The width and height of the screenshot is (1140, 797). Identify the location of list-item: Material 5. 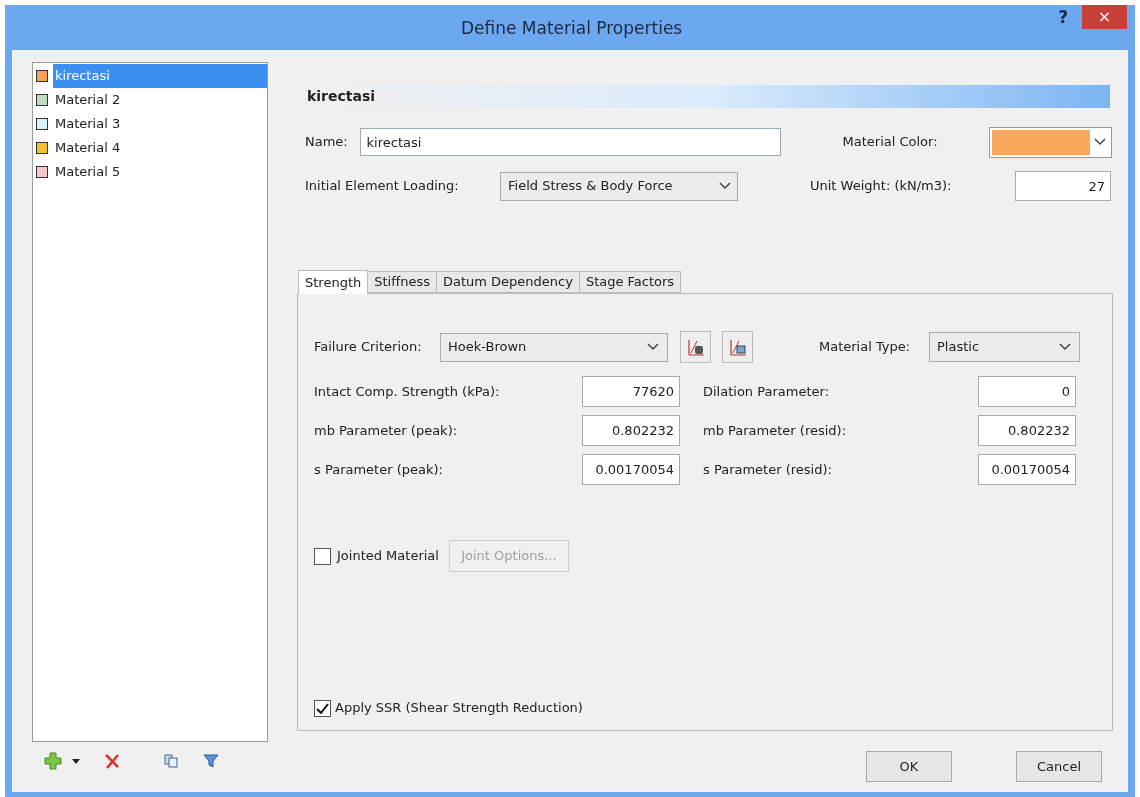
(160, 172).